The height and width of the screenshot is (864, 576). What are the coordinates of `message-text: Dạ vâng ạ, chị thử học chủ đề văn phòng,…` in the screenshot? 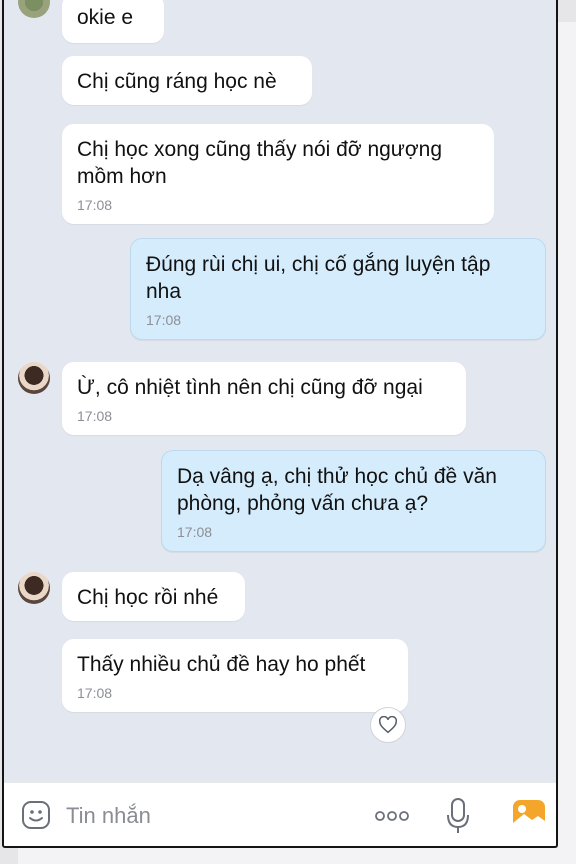 It's located at (337, 490).